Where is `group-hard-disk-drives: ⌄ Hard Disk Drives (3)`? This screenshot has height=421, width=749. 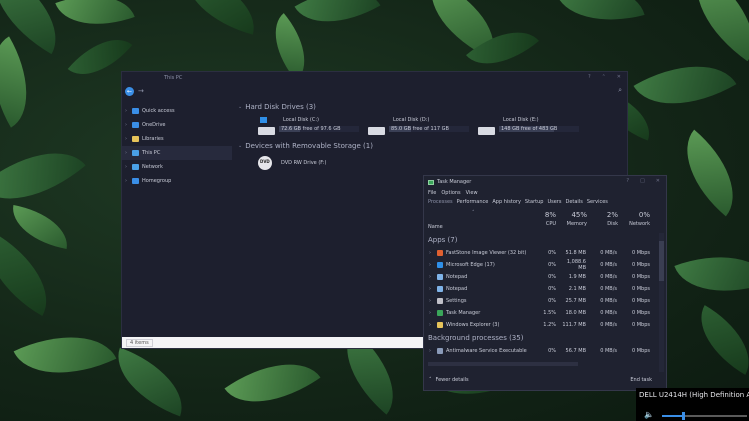
group-hard-disk-drives: ⌄ Hard Disk Drives (3) is located at coordinates (432, 107).